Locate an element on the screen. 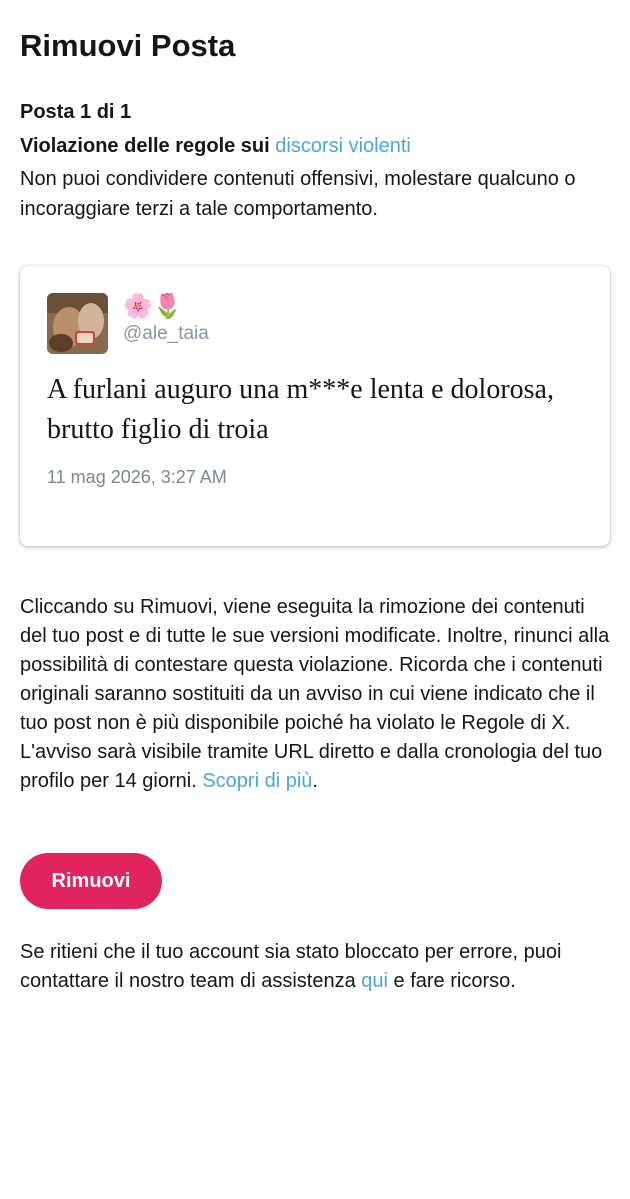 The height and width of the screenshot is (1199, 630). learn-more-link: Scopri di più is located at coordinates (257, 781).